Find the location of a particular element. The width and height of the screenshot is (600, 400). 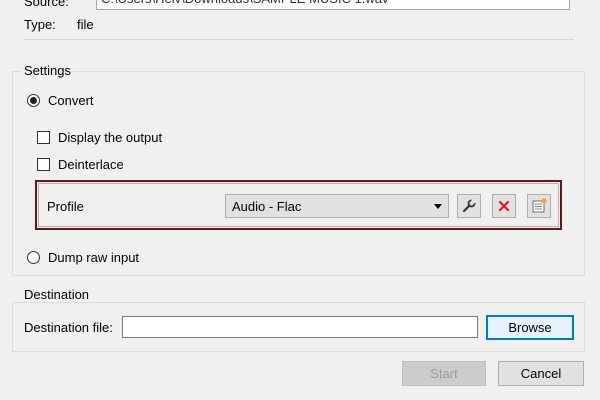

destination-group-title: Destination is located at coordinates (57, 294).